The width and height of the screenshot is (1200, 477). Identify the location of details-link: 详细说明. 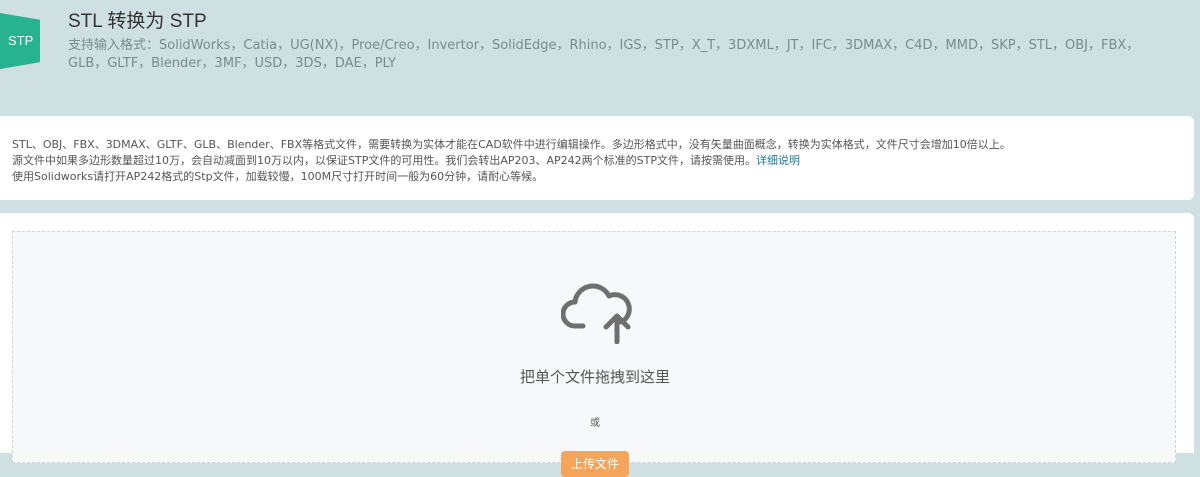
(778, 160).